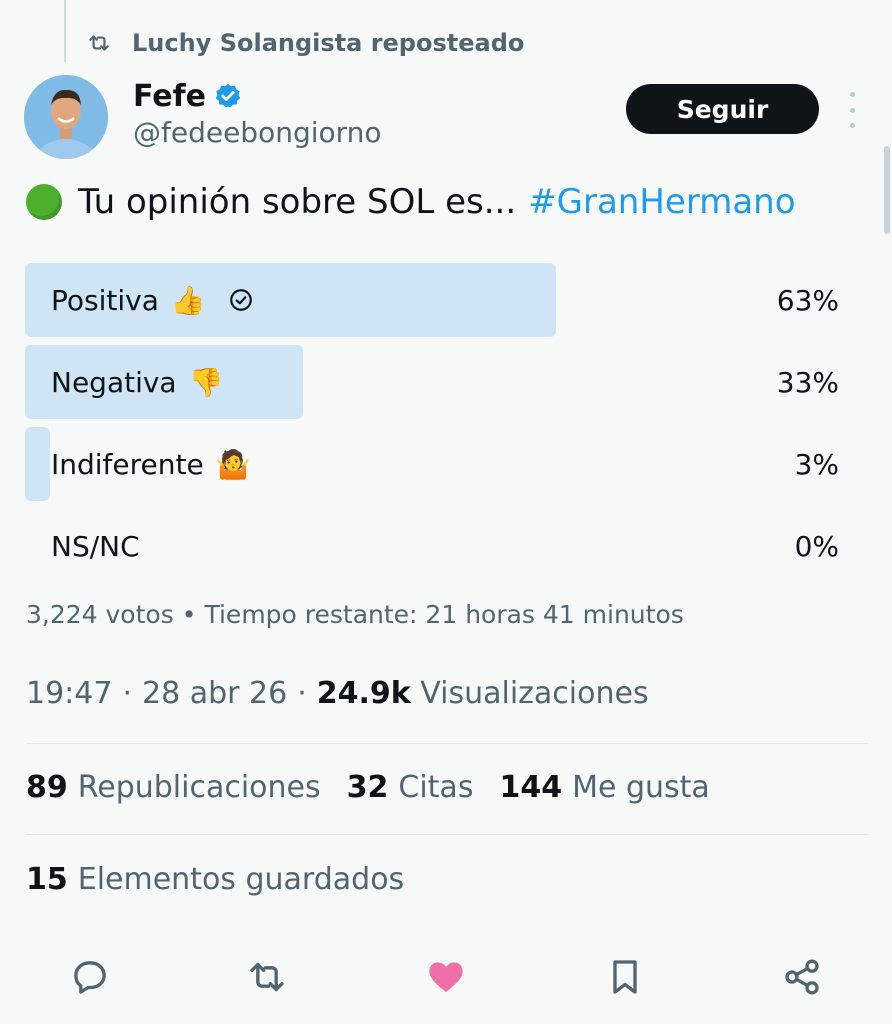  I want to click on quotes-count: 32, so click(367, 787).